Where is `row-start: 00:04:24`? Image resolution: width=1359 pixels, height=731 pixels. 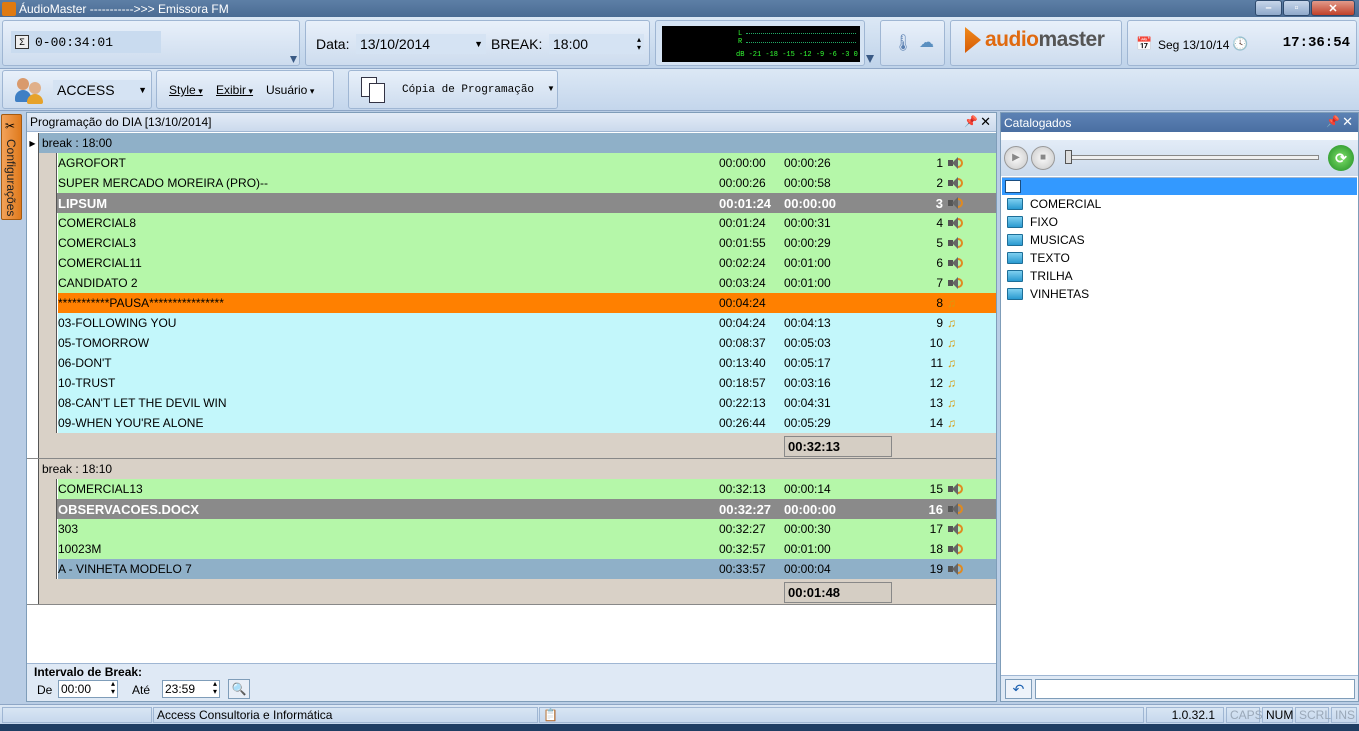 row-start: 00:04:24 is located at coordinates (742, 323).